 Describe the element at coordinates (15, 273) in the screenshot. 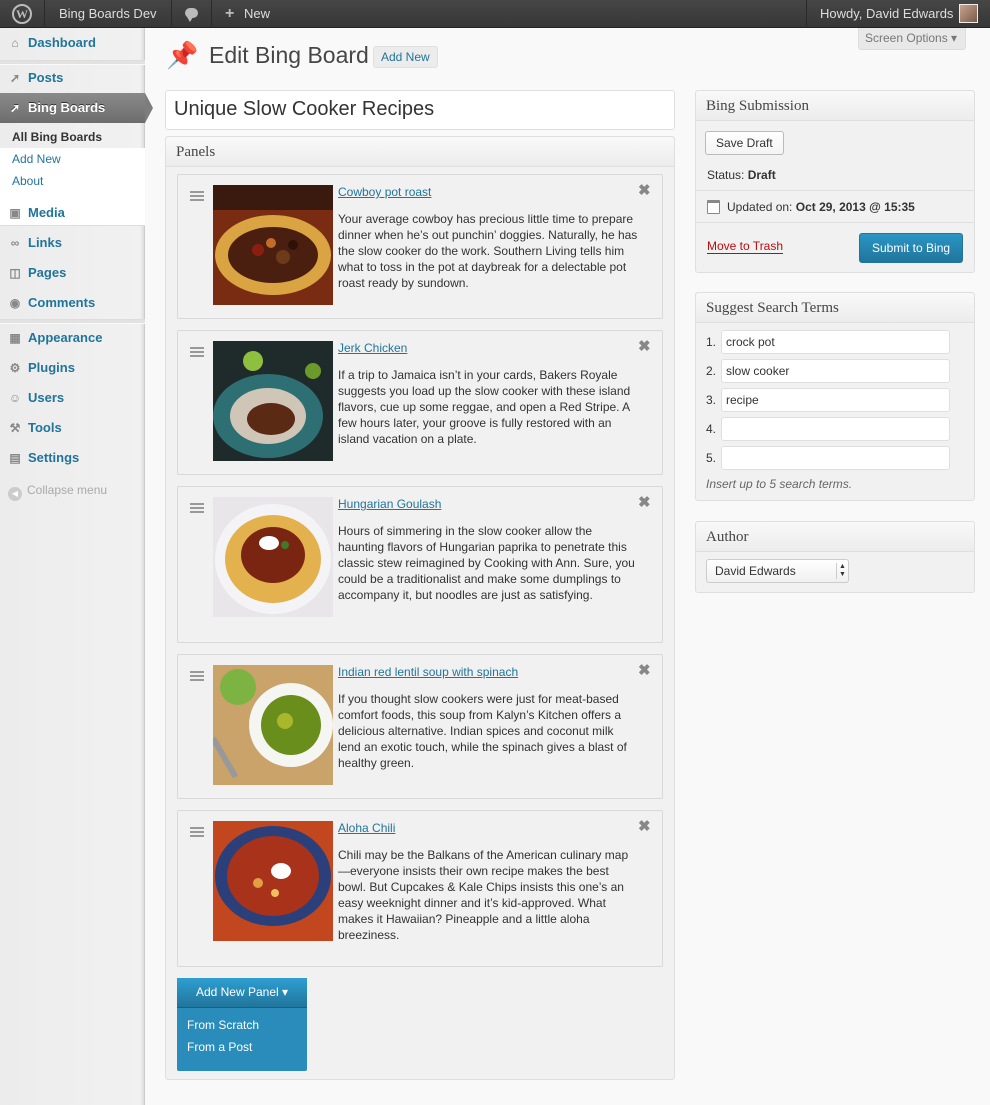

I see `pages-icon: ◫` at that location.